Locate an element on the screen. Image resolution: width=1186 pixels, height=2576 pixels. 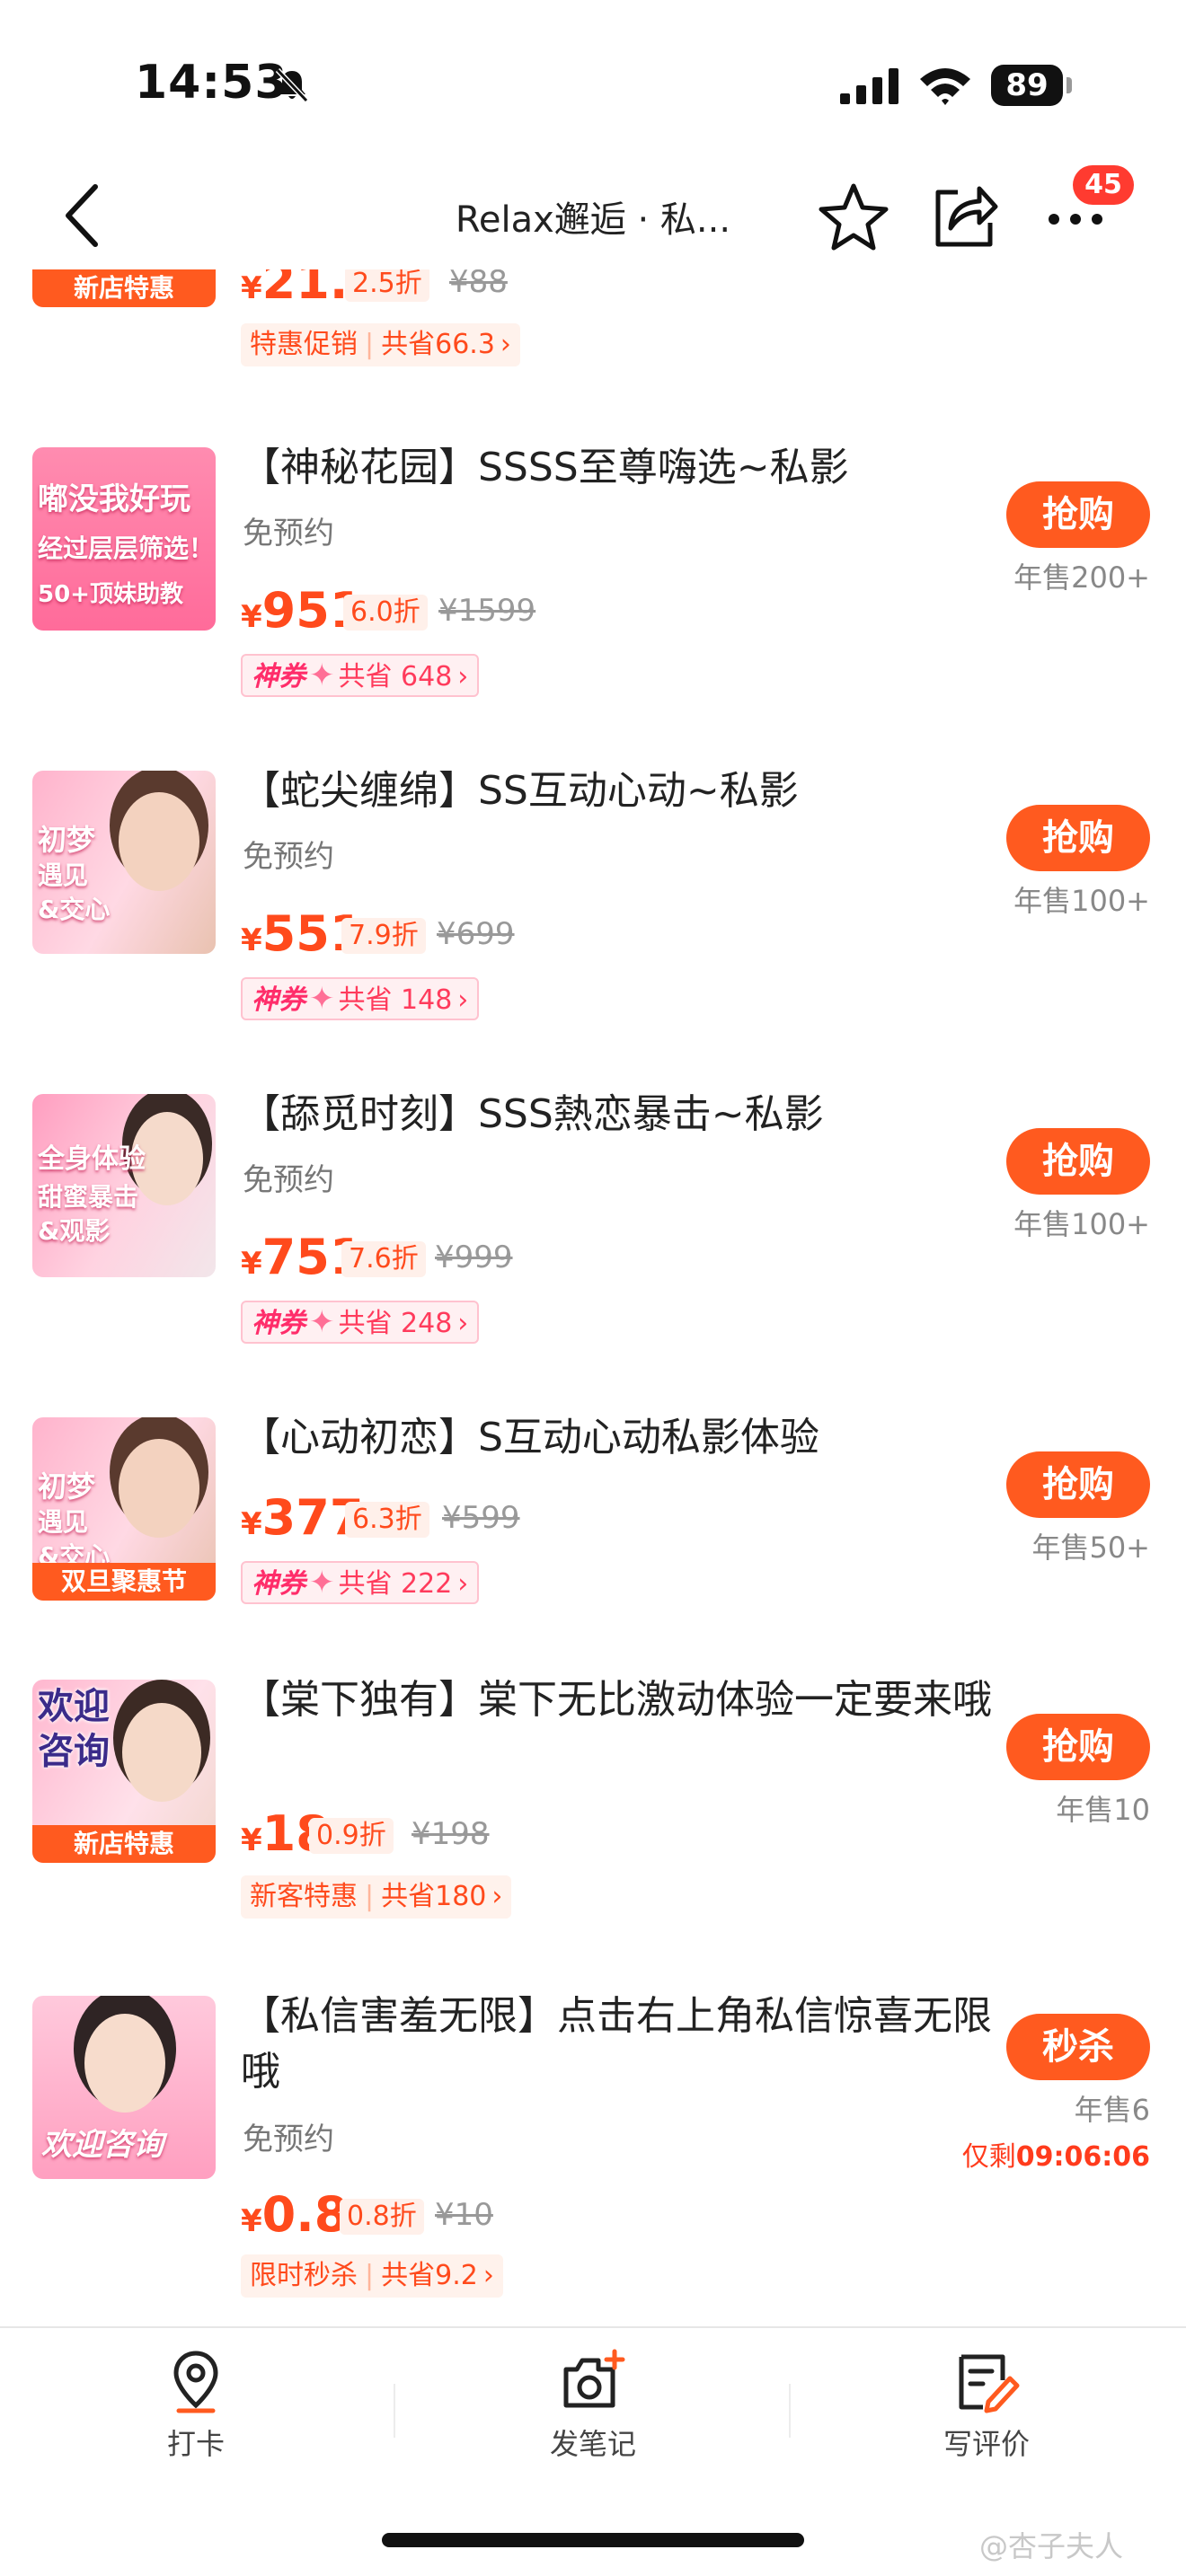
original-price: ¥599 is located at coordinates (481, 1518).